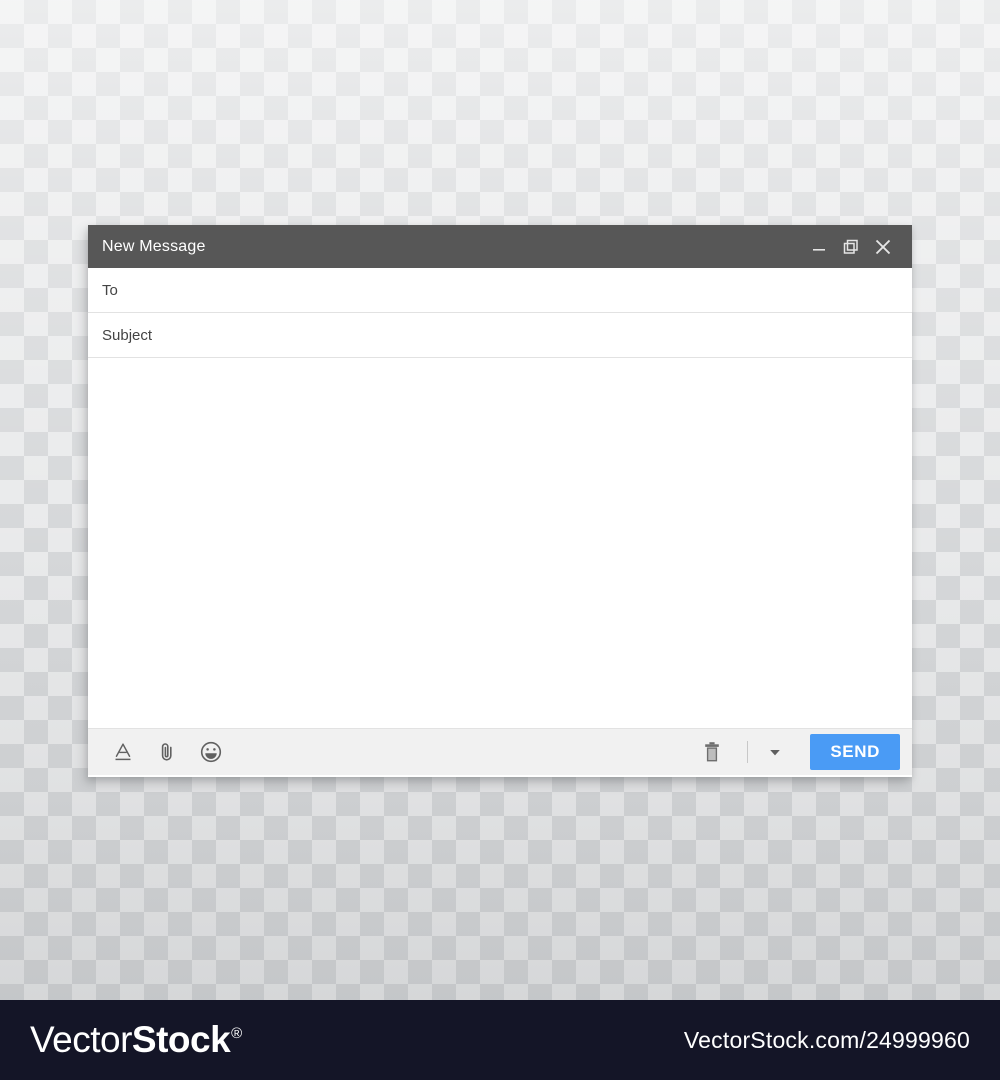  Describe the element at coordinates (123, 752) in the screenshot. I see `format-text-icon` at that location.